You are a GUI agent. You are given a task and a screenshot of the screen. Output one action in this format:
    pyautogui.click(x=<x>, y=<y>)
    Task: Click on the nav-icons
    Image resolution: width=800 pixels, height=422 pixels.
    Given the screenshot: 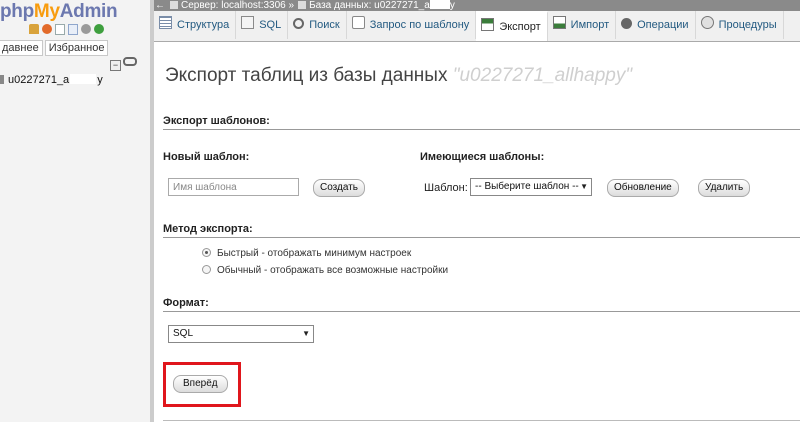 What is the action you would take?
    pyautogui.click(x=68, y=30)
    